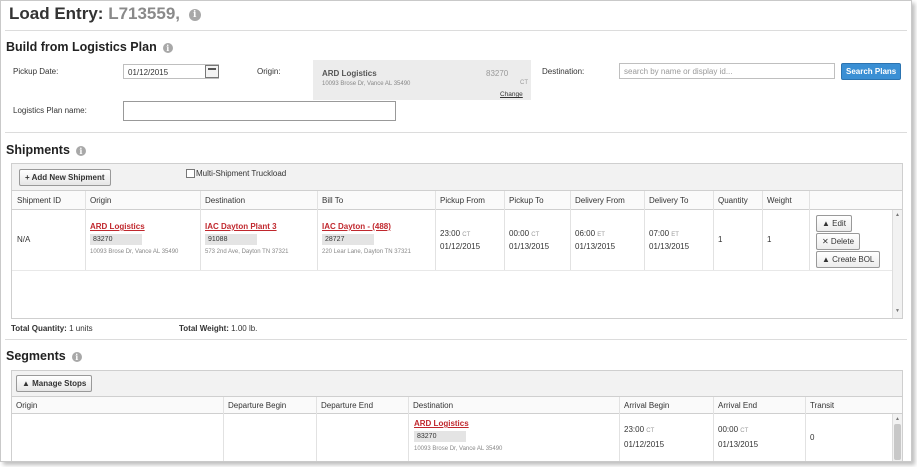  I want to click on col-delivery-to: Delivery To, so click(669, 200).